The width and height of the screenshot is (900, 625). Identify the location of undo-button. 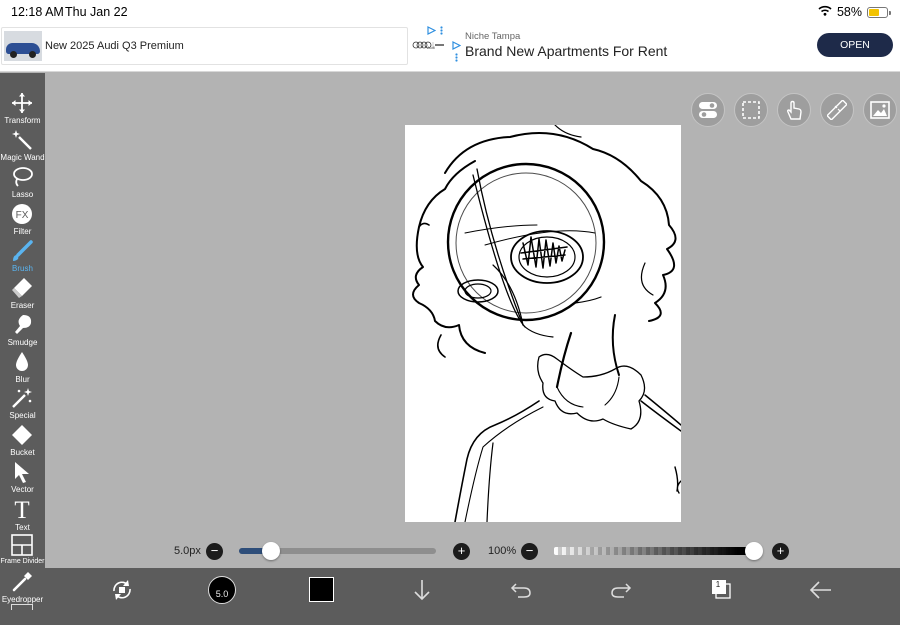
(521, 596).